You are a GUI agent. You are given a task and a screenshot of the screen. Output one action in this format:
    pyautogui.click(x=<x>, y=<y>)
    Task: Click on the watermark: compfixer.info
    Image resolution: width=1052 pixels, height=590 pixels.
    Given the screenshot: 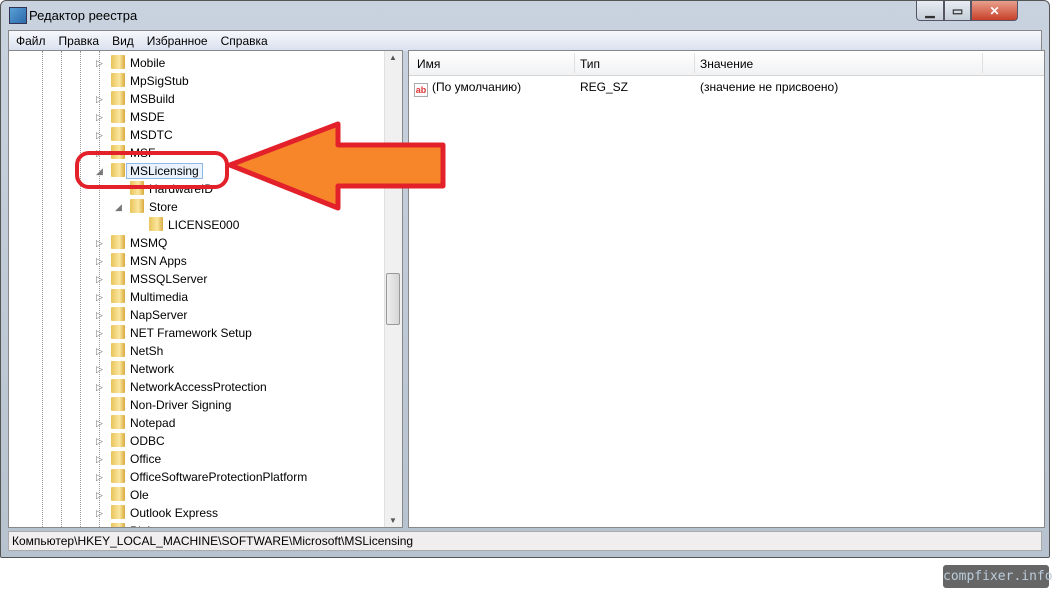 What is the action you would take?
    pyautogui.click(x=997, y=576)
    